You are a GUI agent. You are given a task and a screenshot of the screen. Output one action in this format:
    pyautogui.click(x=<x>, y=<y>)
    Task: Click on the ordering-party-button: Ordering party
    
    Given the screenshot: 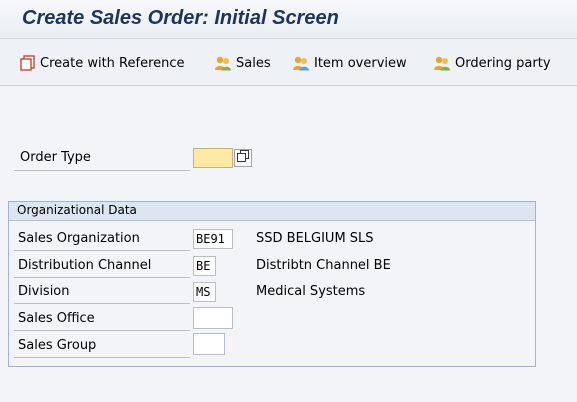 What is the action you would take?
    pyautogui.click(x=492, y=63)
    